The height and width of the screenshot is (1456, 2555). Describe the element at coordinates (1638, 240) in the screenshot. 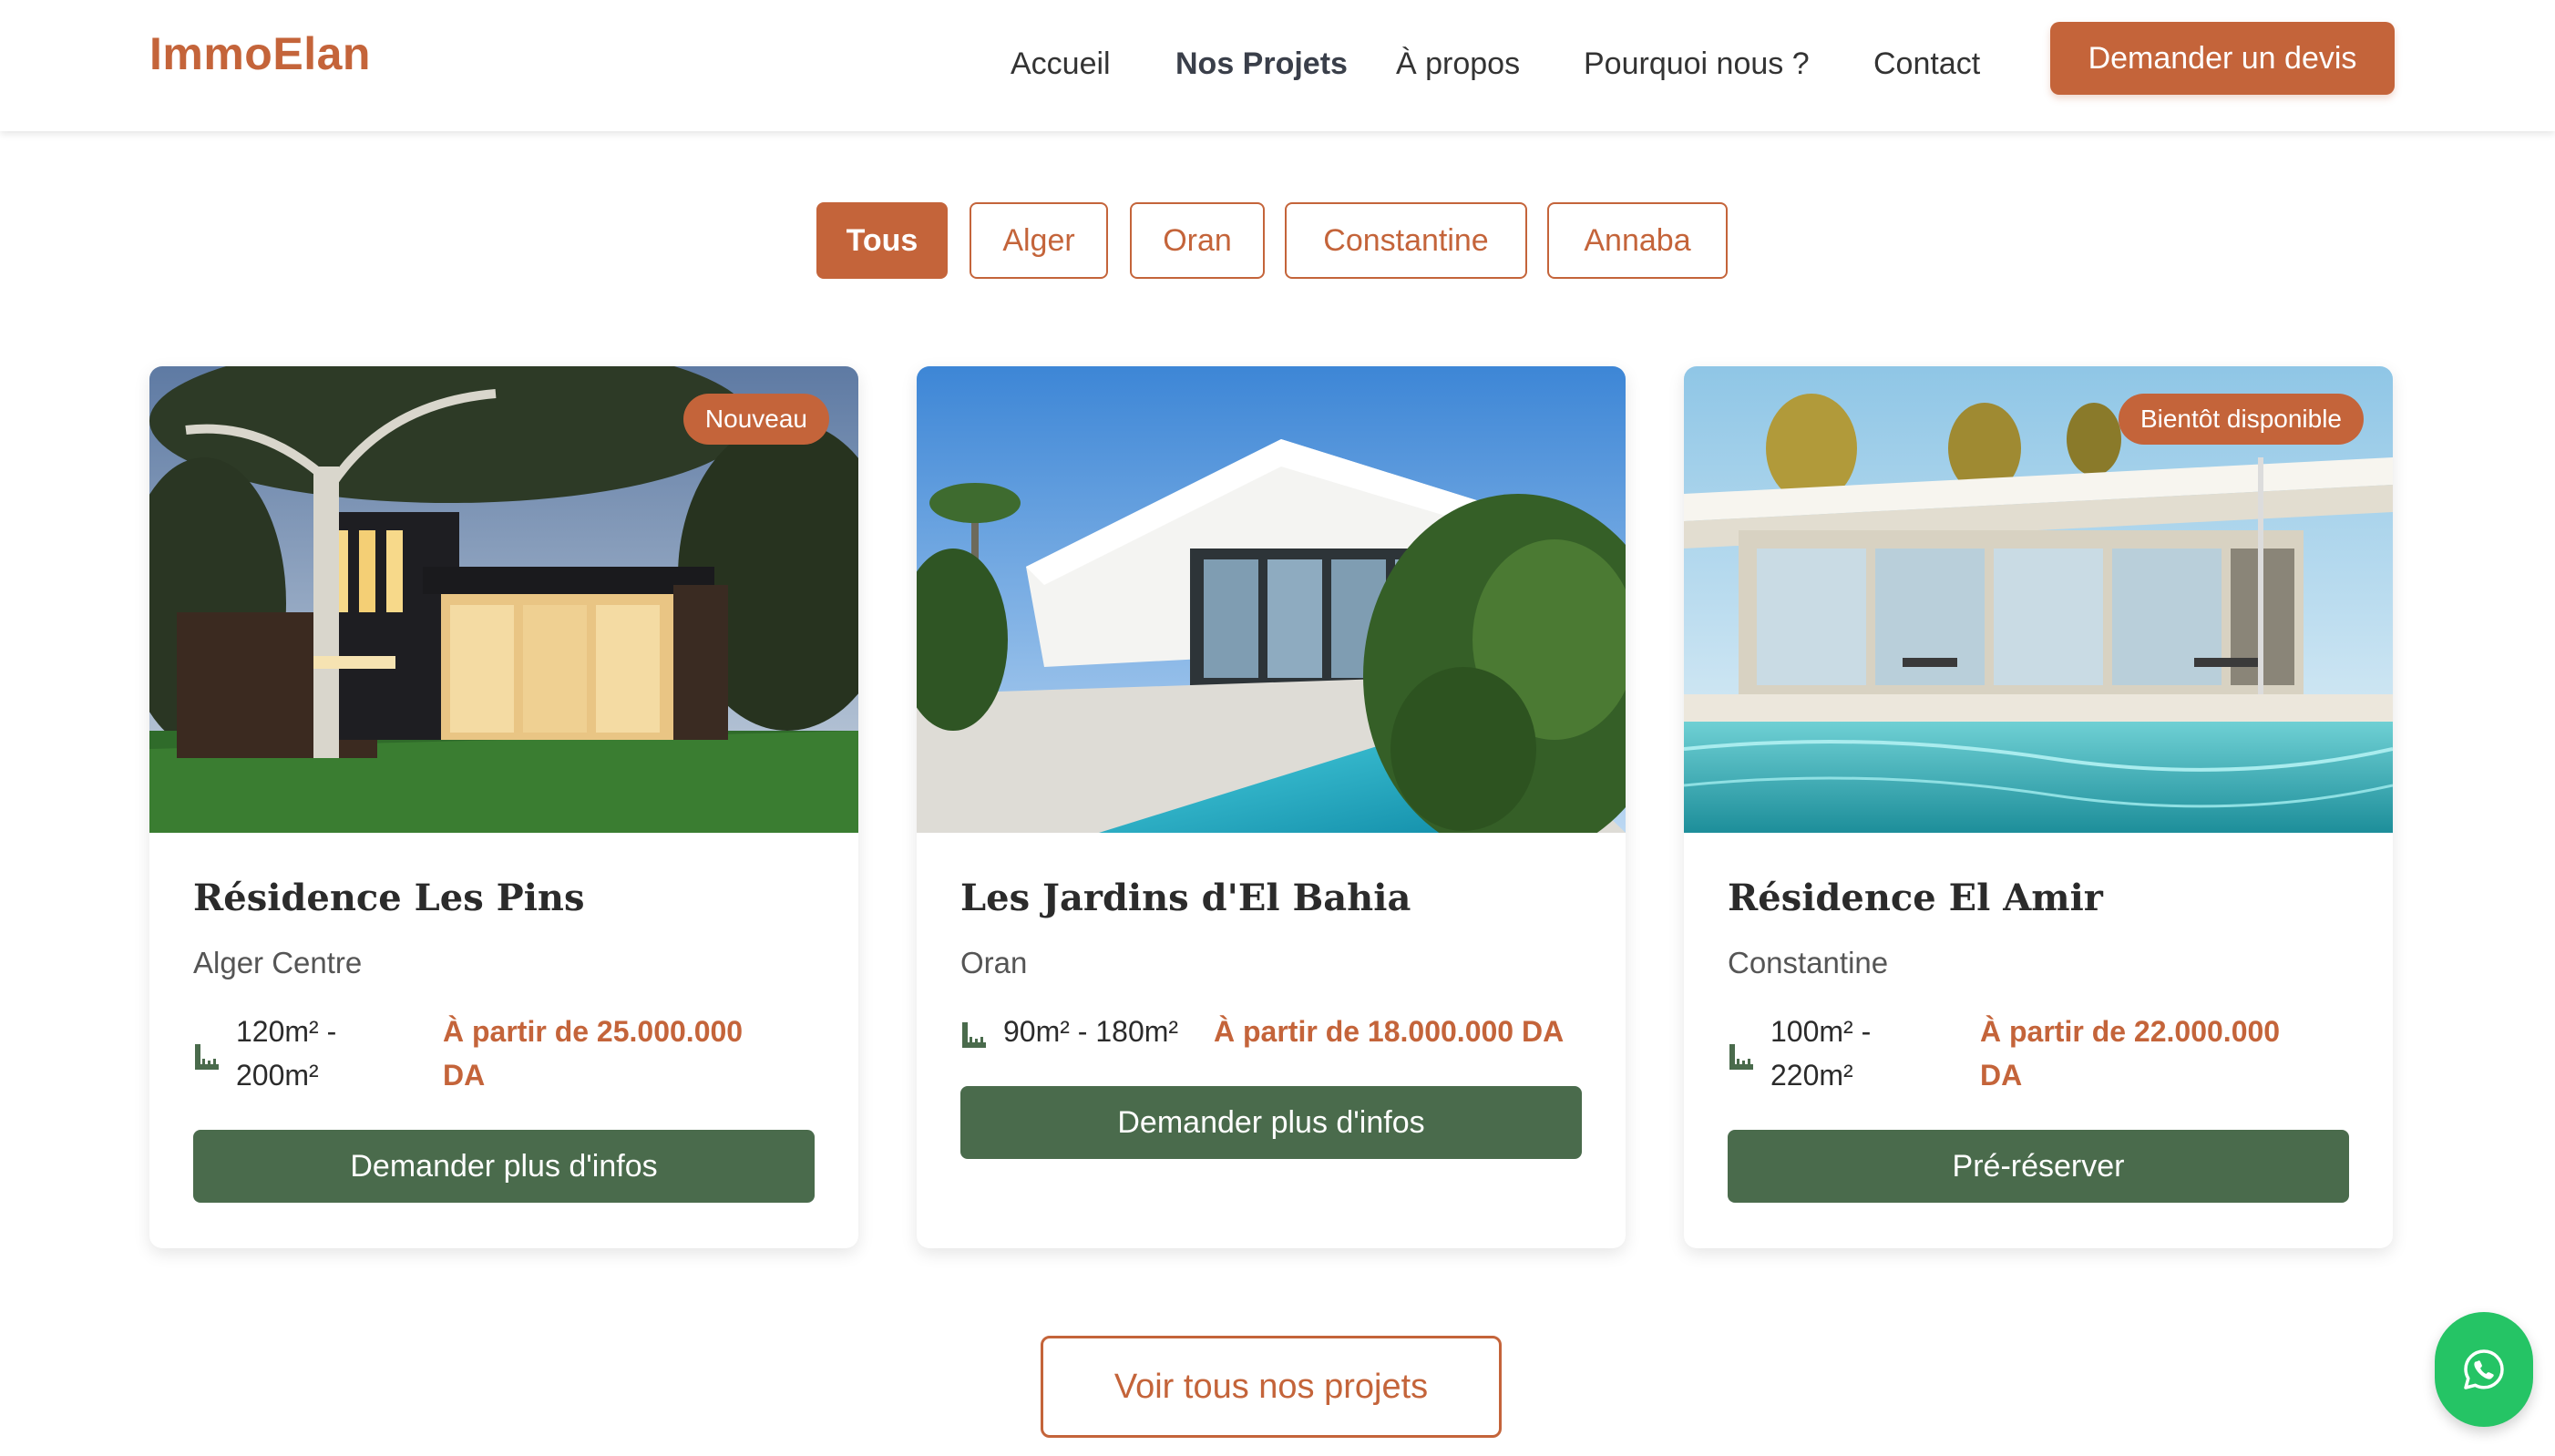

I see `filter-annaba: Annaba` at that location.